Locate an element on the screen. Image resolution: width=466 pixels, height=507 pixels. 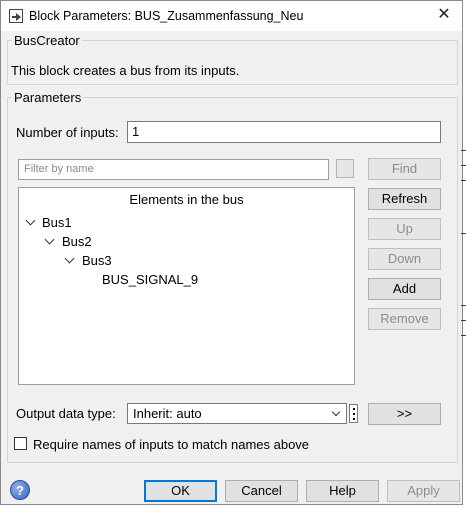
refresh-button: Refresh is located at coordinates (404, 199).